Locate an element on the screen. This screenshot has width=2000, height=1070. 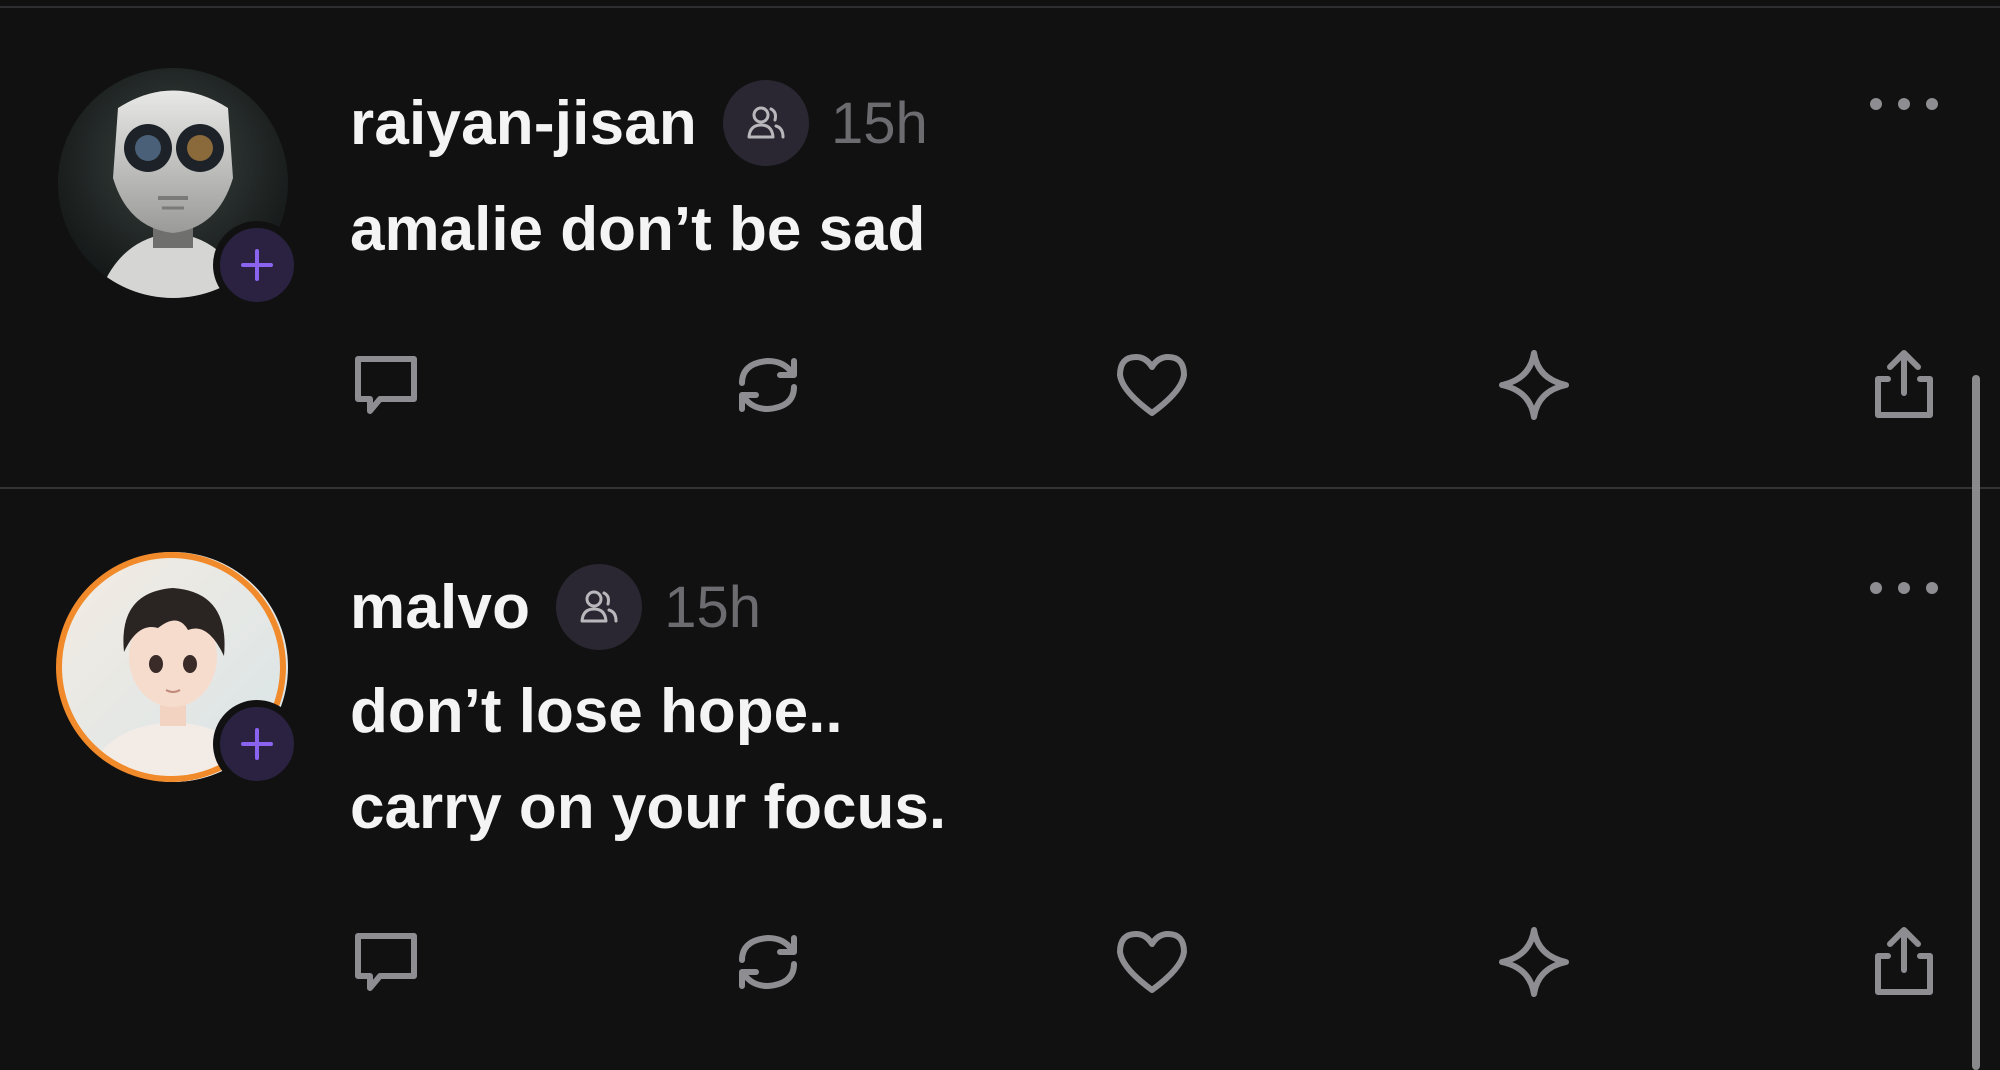
post-body: don’t lose hope.. carry on your focus. is located at coordinates (648, 760).